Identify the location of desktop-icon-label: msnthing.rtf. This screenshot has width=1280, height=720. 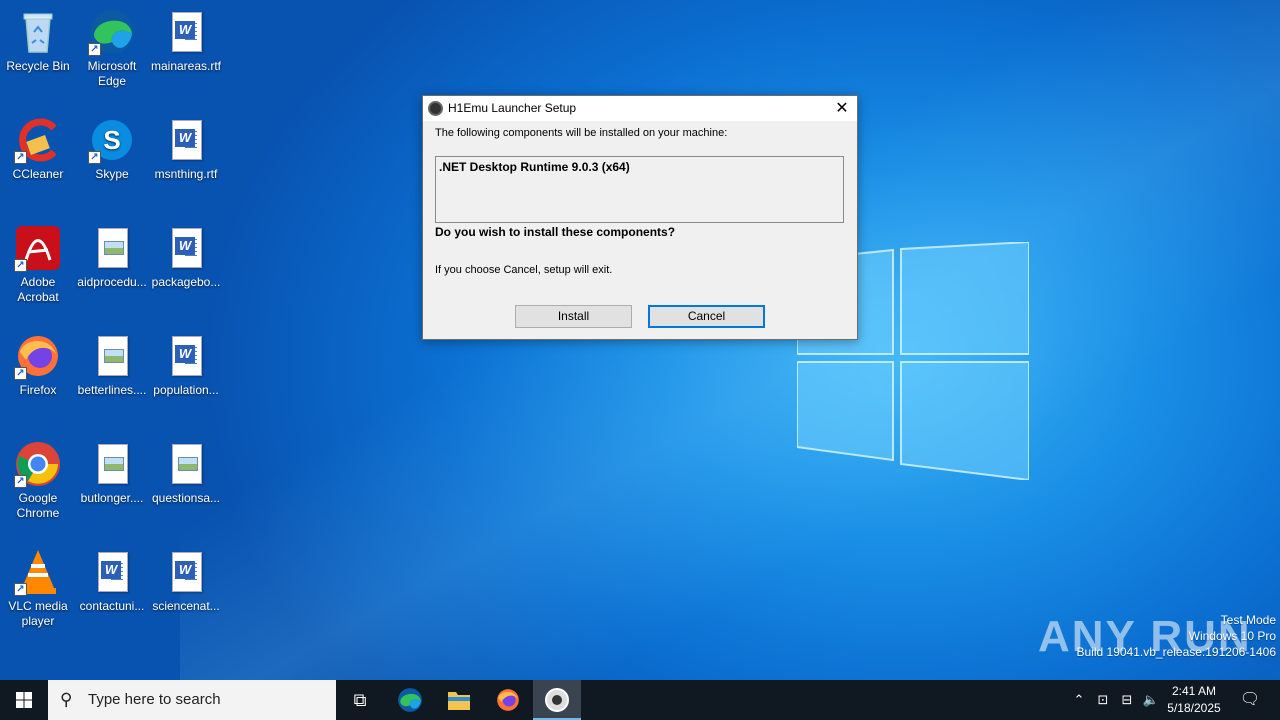
(186, 174).